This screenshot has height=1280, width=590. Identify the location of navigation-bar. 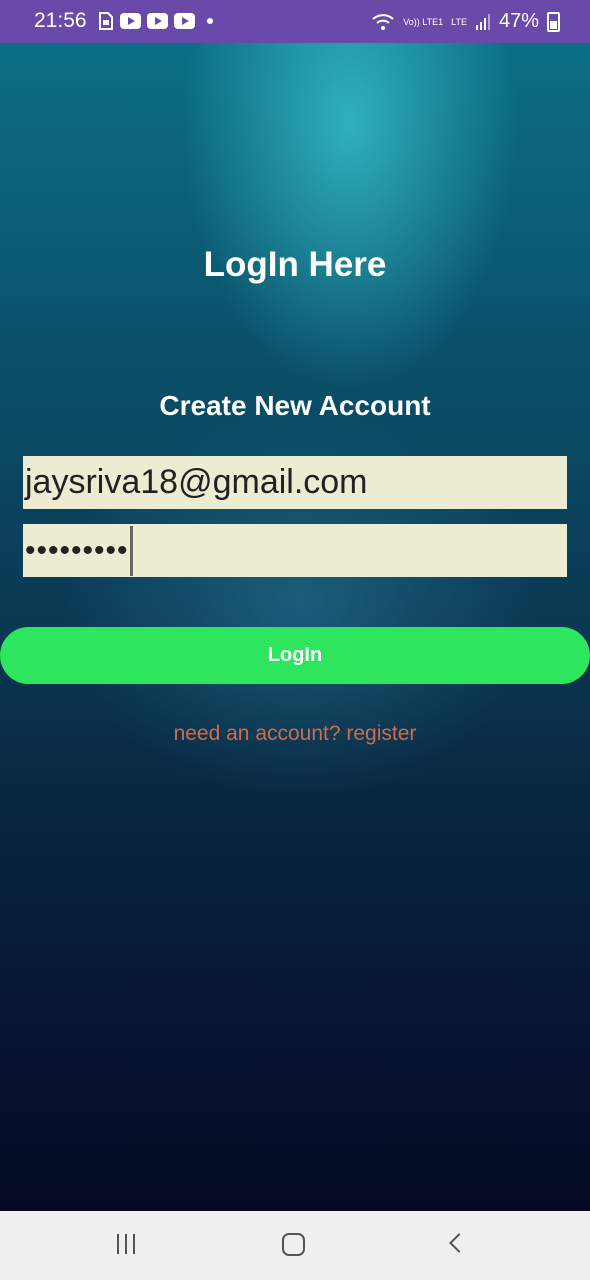
(295, 1245).